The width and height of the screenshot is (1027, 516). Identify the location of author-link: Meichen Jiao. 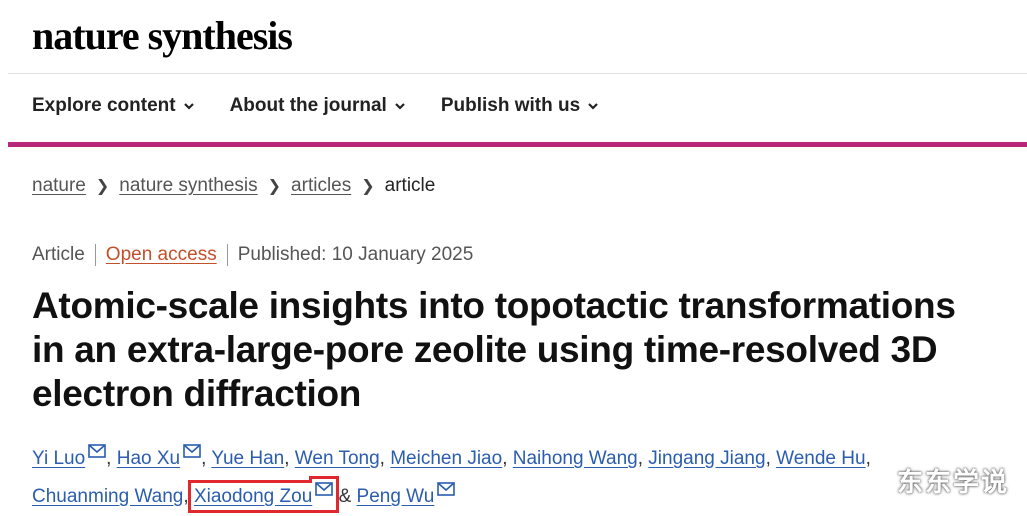
(446, 458).